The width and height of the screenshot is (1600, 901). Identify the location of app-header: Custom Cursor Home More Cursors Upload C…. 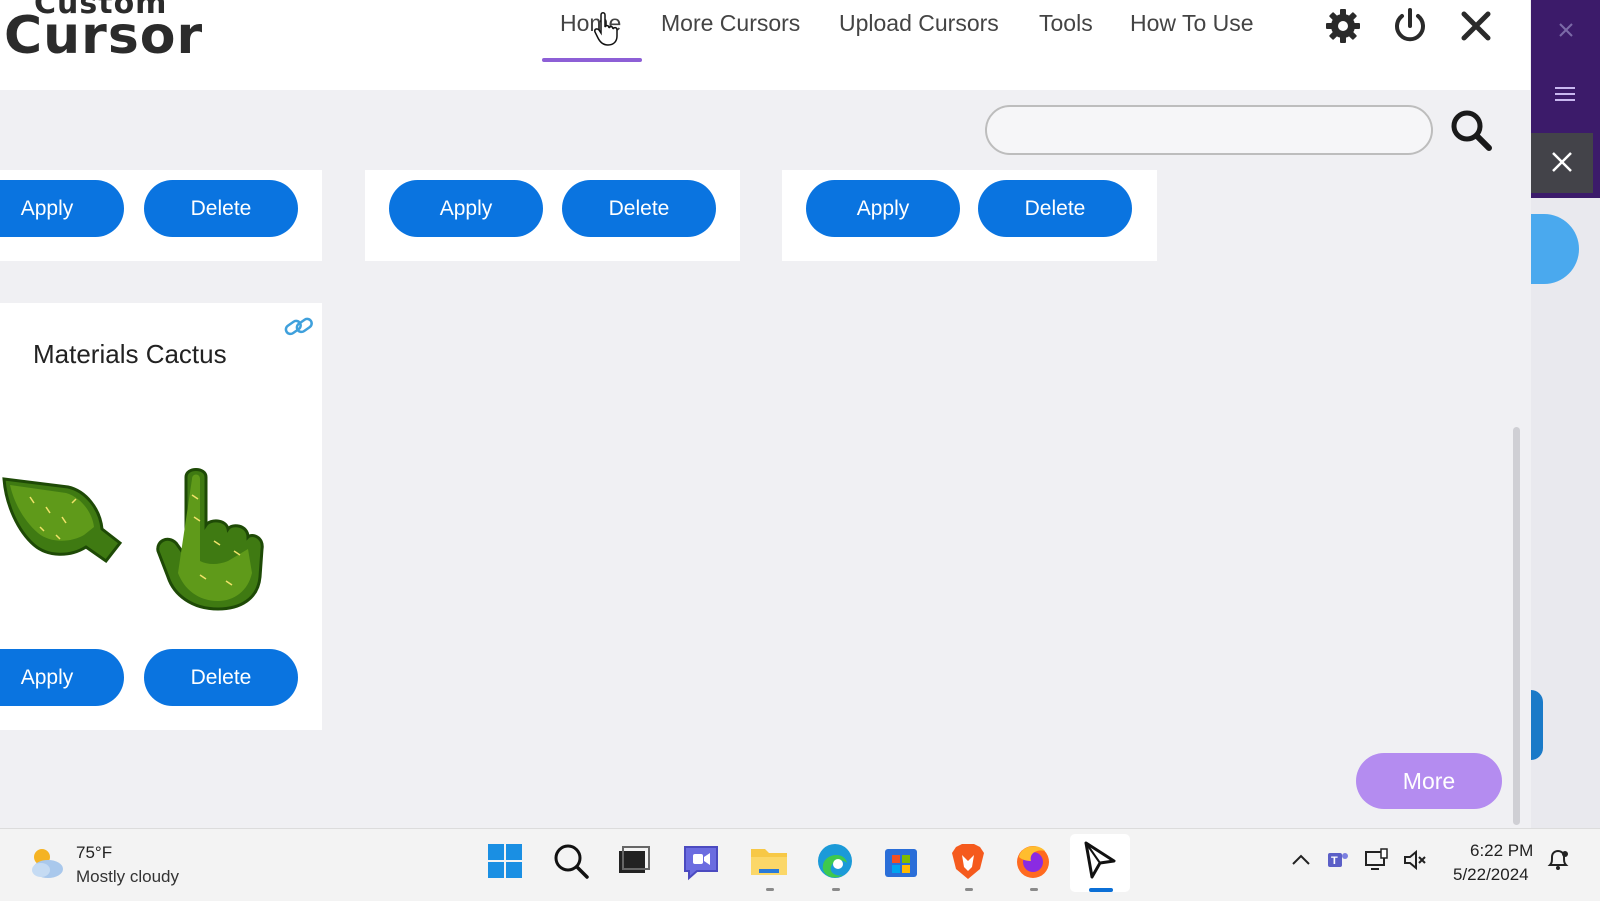
(765, 45).